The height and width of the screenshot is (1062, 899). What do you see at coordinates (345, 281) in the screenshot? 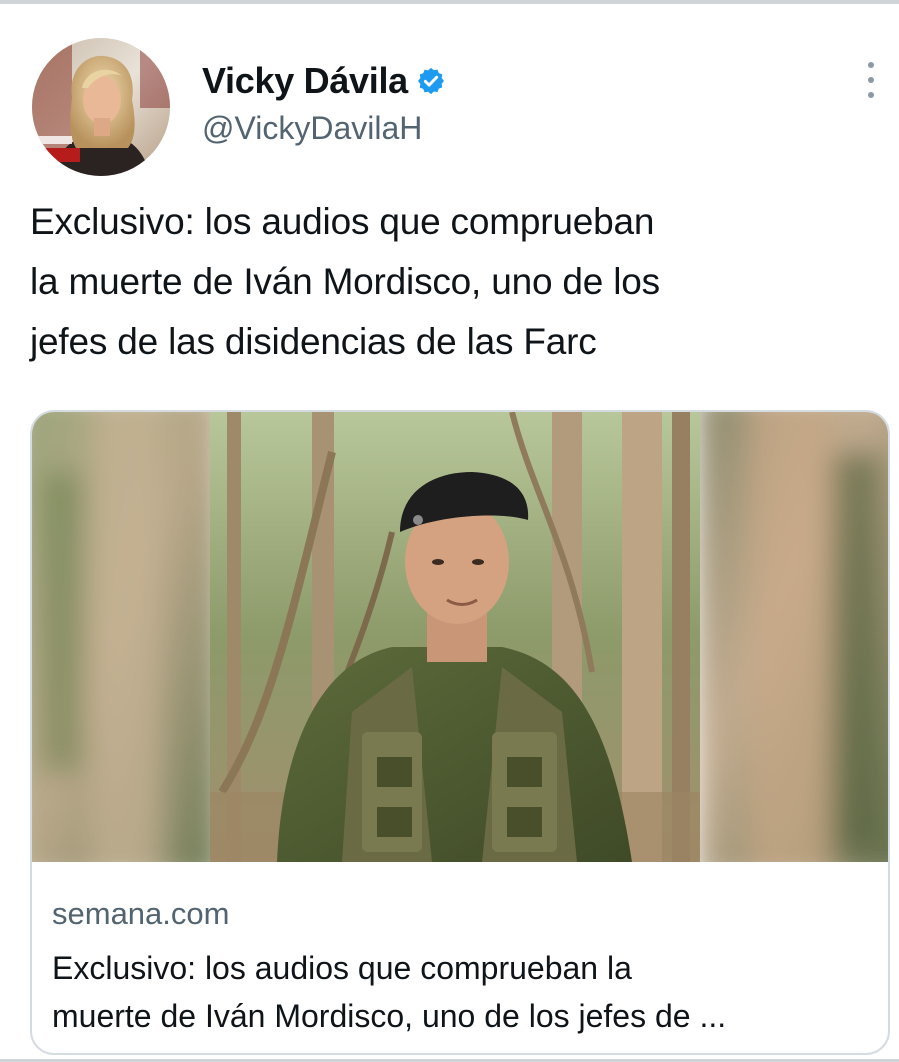
I see `tweet-text-line: la muerte de Iván Mordisco, uno de los` at bounding box center [345, 281].